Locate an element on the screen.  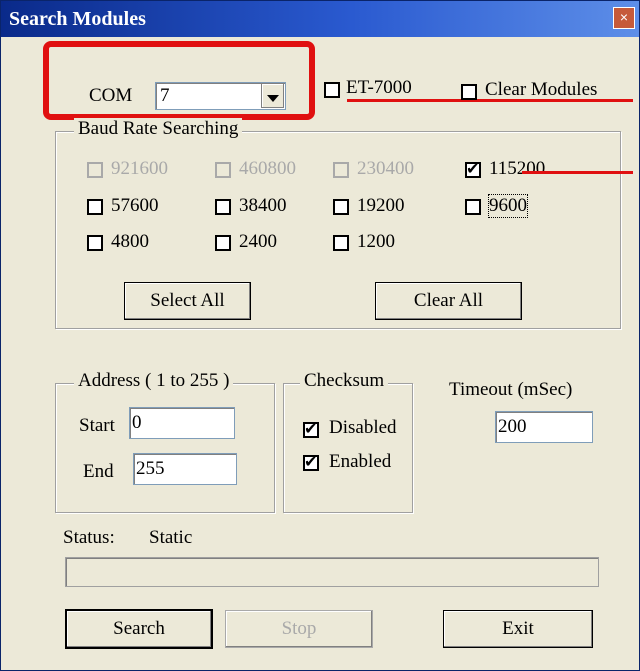
status-label: Status: is located at coordinates (89, 537).